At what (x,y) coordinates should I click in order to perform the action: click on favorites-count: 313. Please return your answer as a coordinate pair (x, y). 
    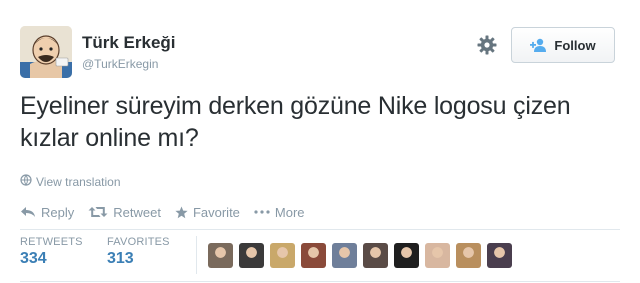
    Looking at the image, I should click on (120, 258).